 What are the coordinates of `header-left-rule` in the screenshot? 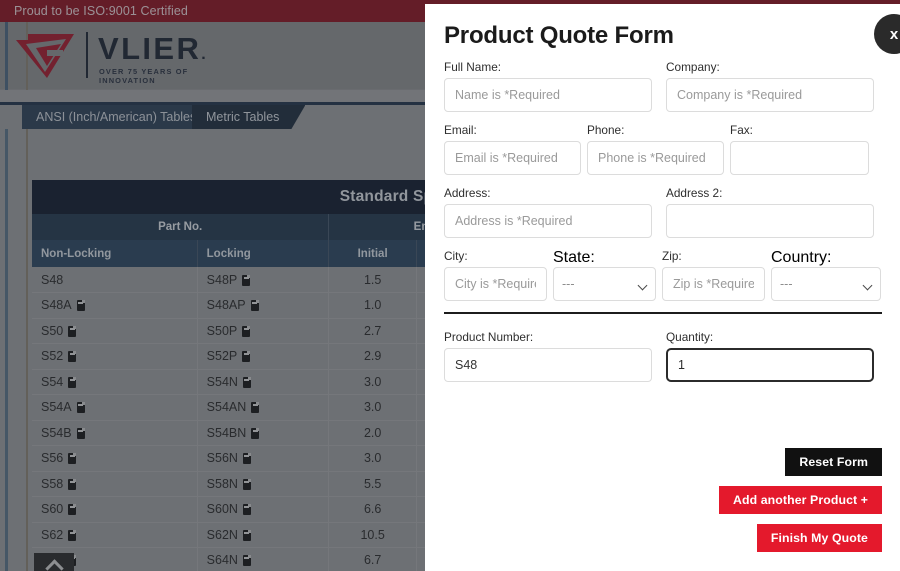 It's located at (6, 56).